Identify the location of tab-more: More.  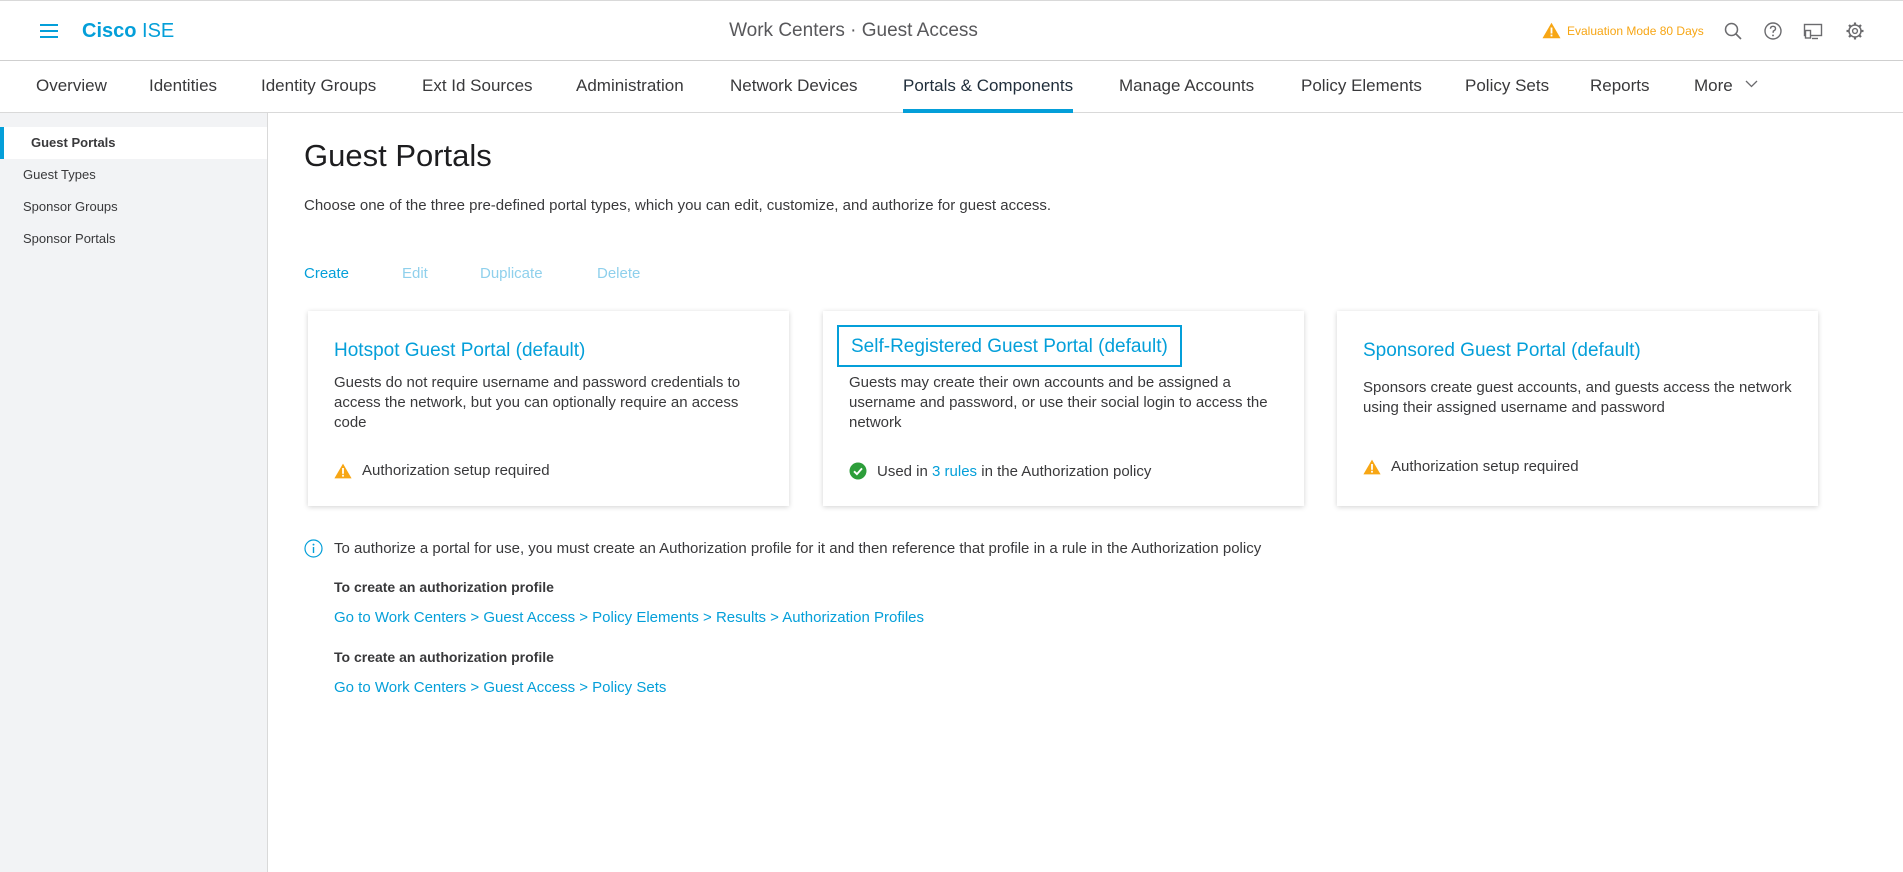
(1726, 86).